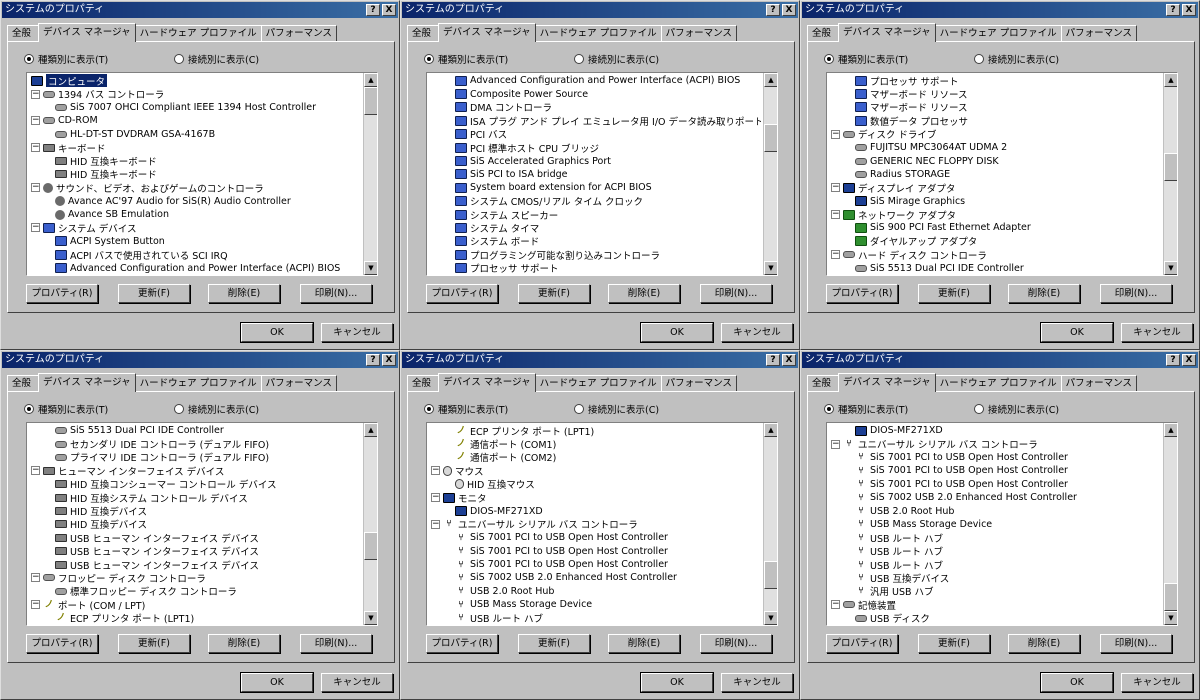 Image resolution: width=1200 pixels, height=700 pixels. I want to click on tree-item: SiS 5513 Dual PCI IDE Controller, so click(995, 267).